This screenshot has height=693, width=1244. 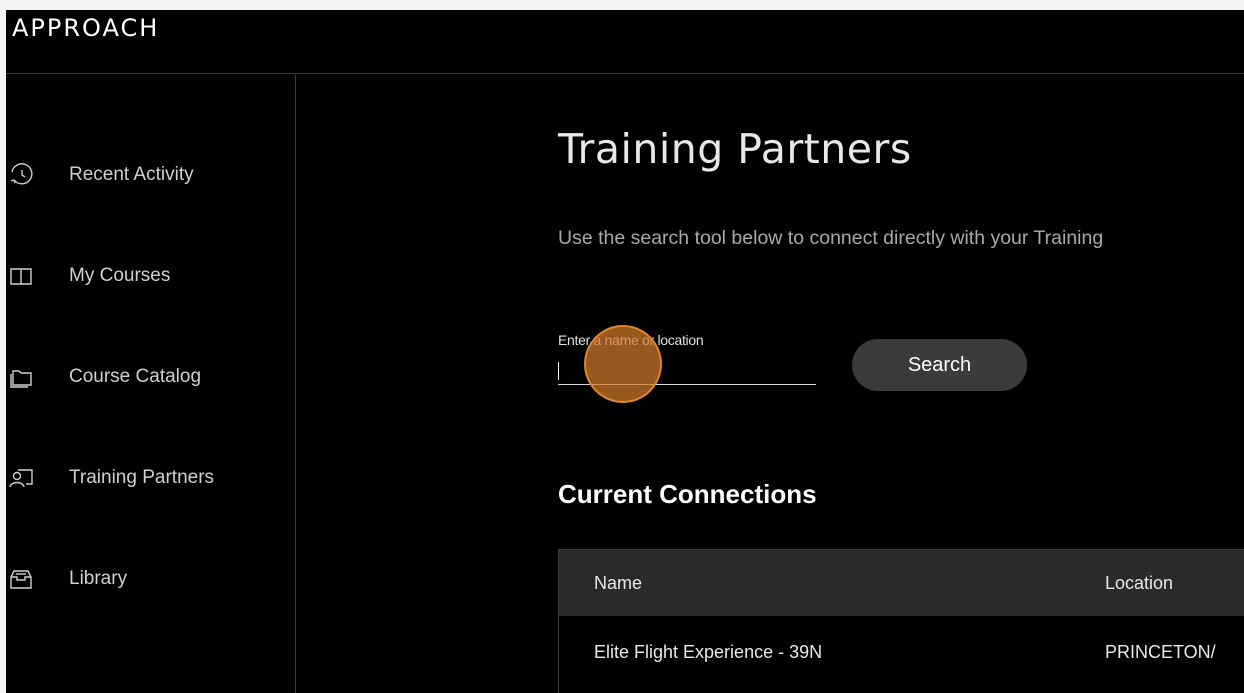 I want to click on sidebar-item-label: Library, so click(x=98, y=578).